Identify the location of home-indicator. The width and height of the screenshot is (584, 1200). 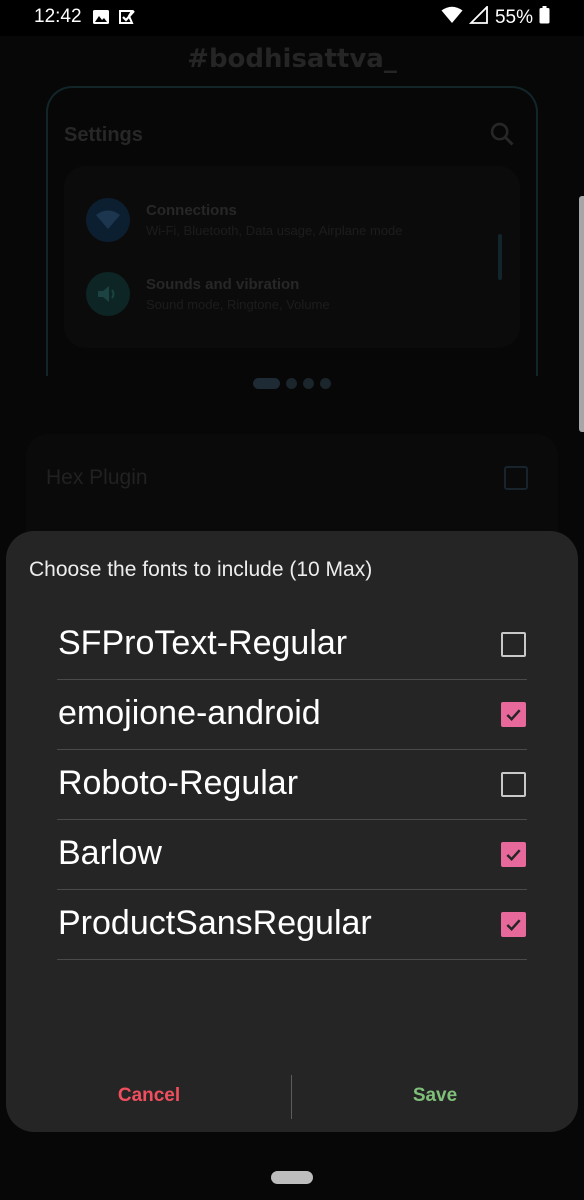
(292, 1177).